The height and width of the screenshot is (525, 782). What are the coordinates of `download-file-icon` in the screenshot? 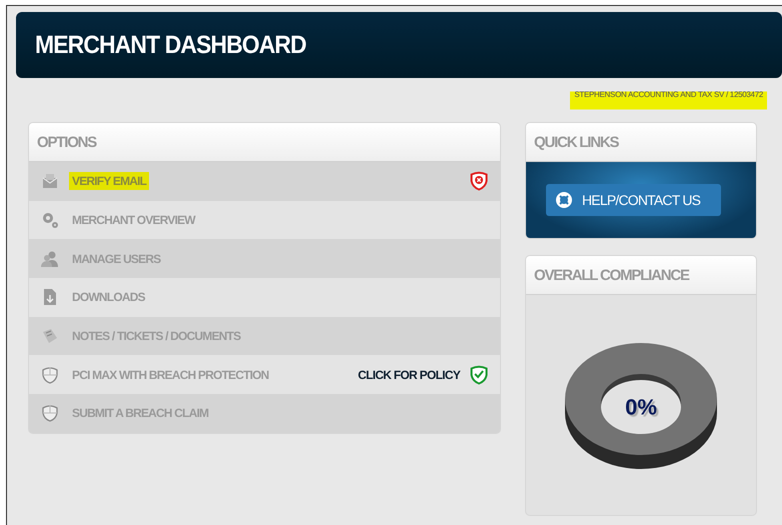 It's located at (50, 297).